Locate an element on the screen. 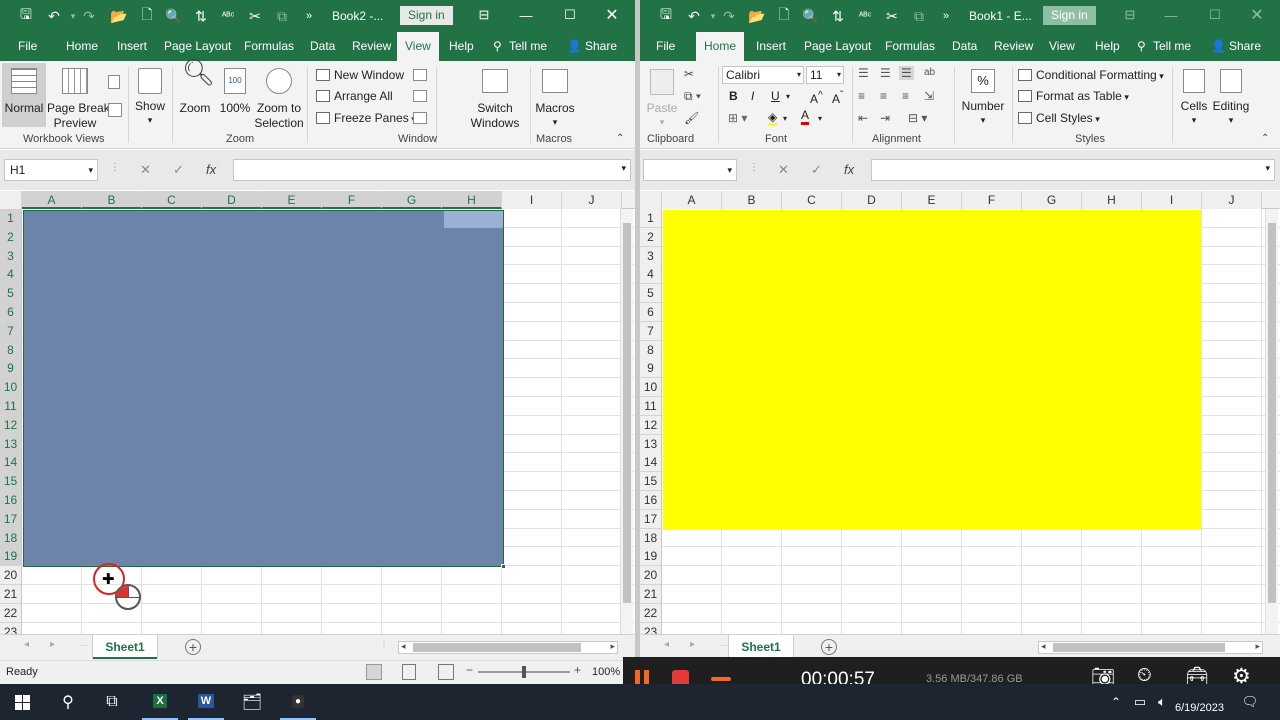 This screenshot has height=720, width=1280. row-header-2: 2 is located at coordinates (11, 237).